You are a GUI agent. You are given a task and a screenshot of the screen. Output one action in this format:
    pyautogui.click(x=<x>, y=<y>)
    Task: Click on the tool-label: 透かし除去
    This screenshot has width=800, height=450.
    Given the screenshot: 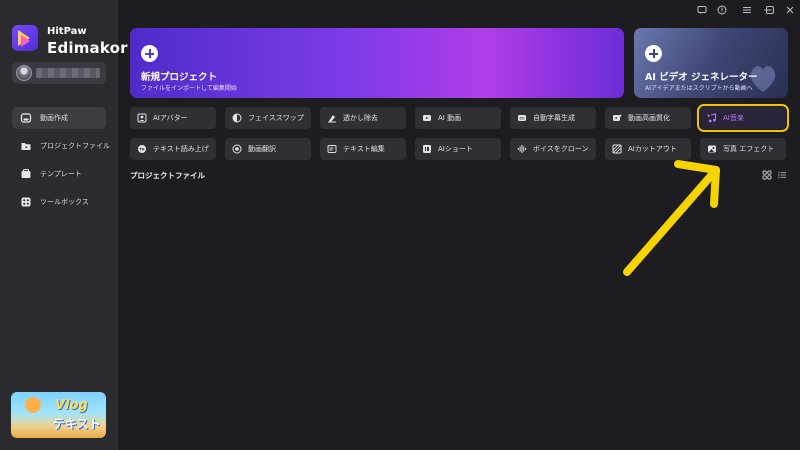 What is the action you would take?
    pyautogui.click(x=360, y=118)
    